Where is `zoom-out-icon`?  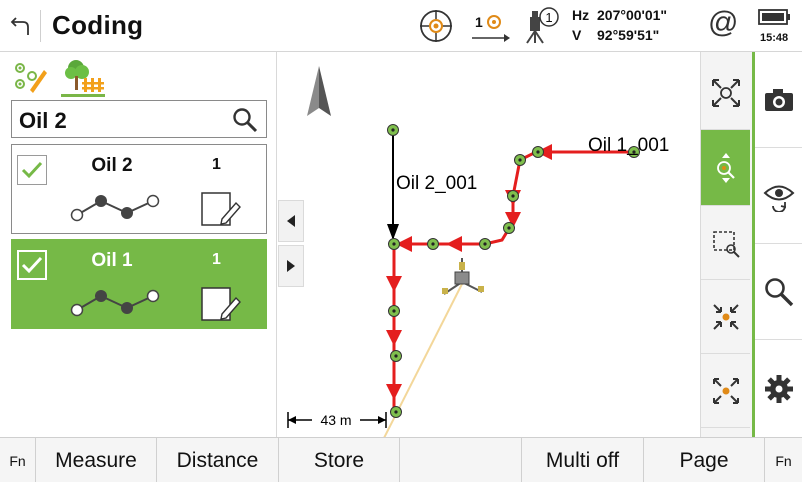 zoom-out-icon is located at coordinates (725, 390).